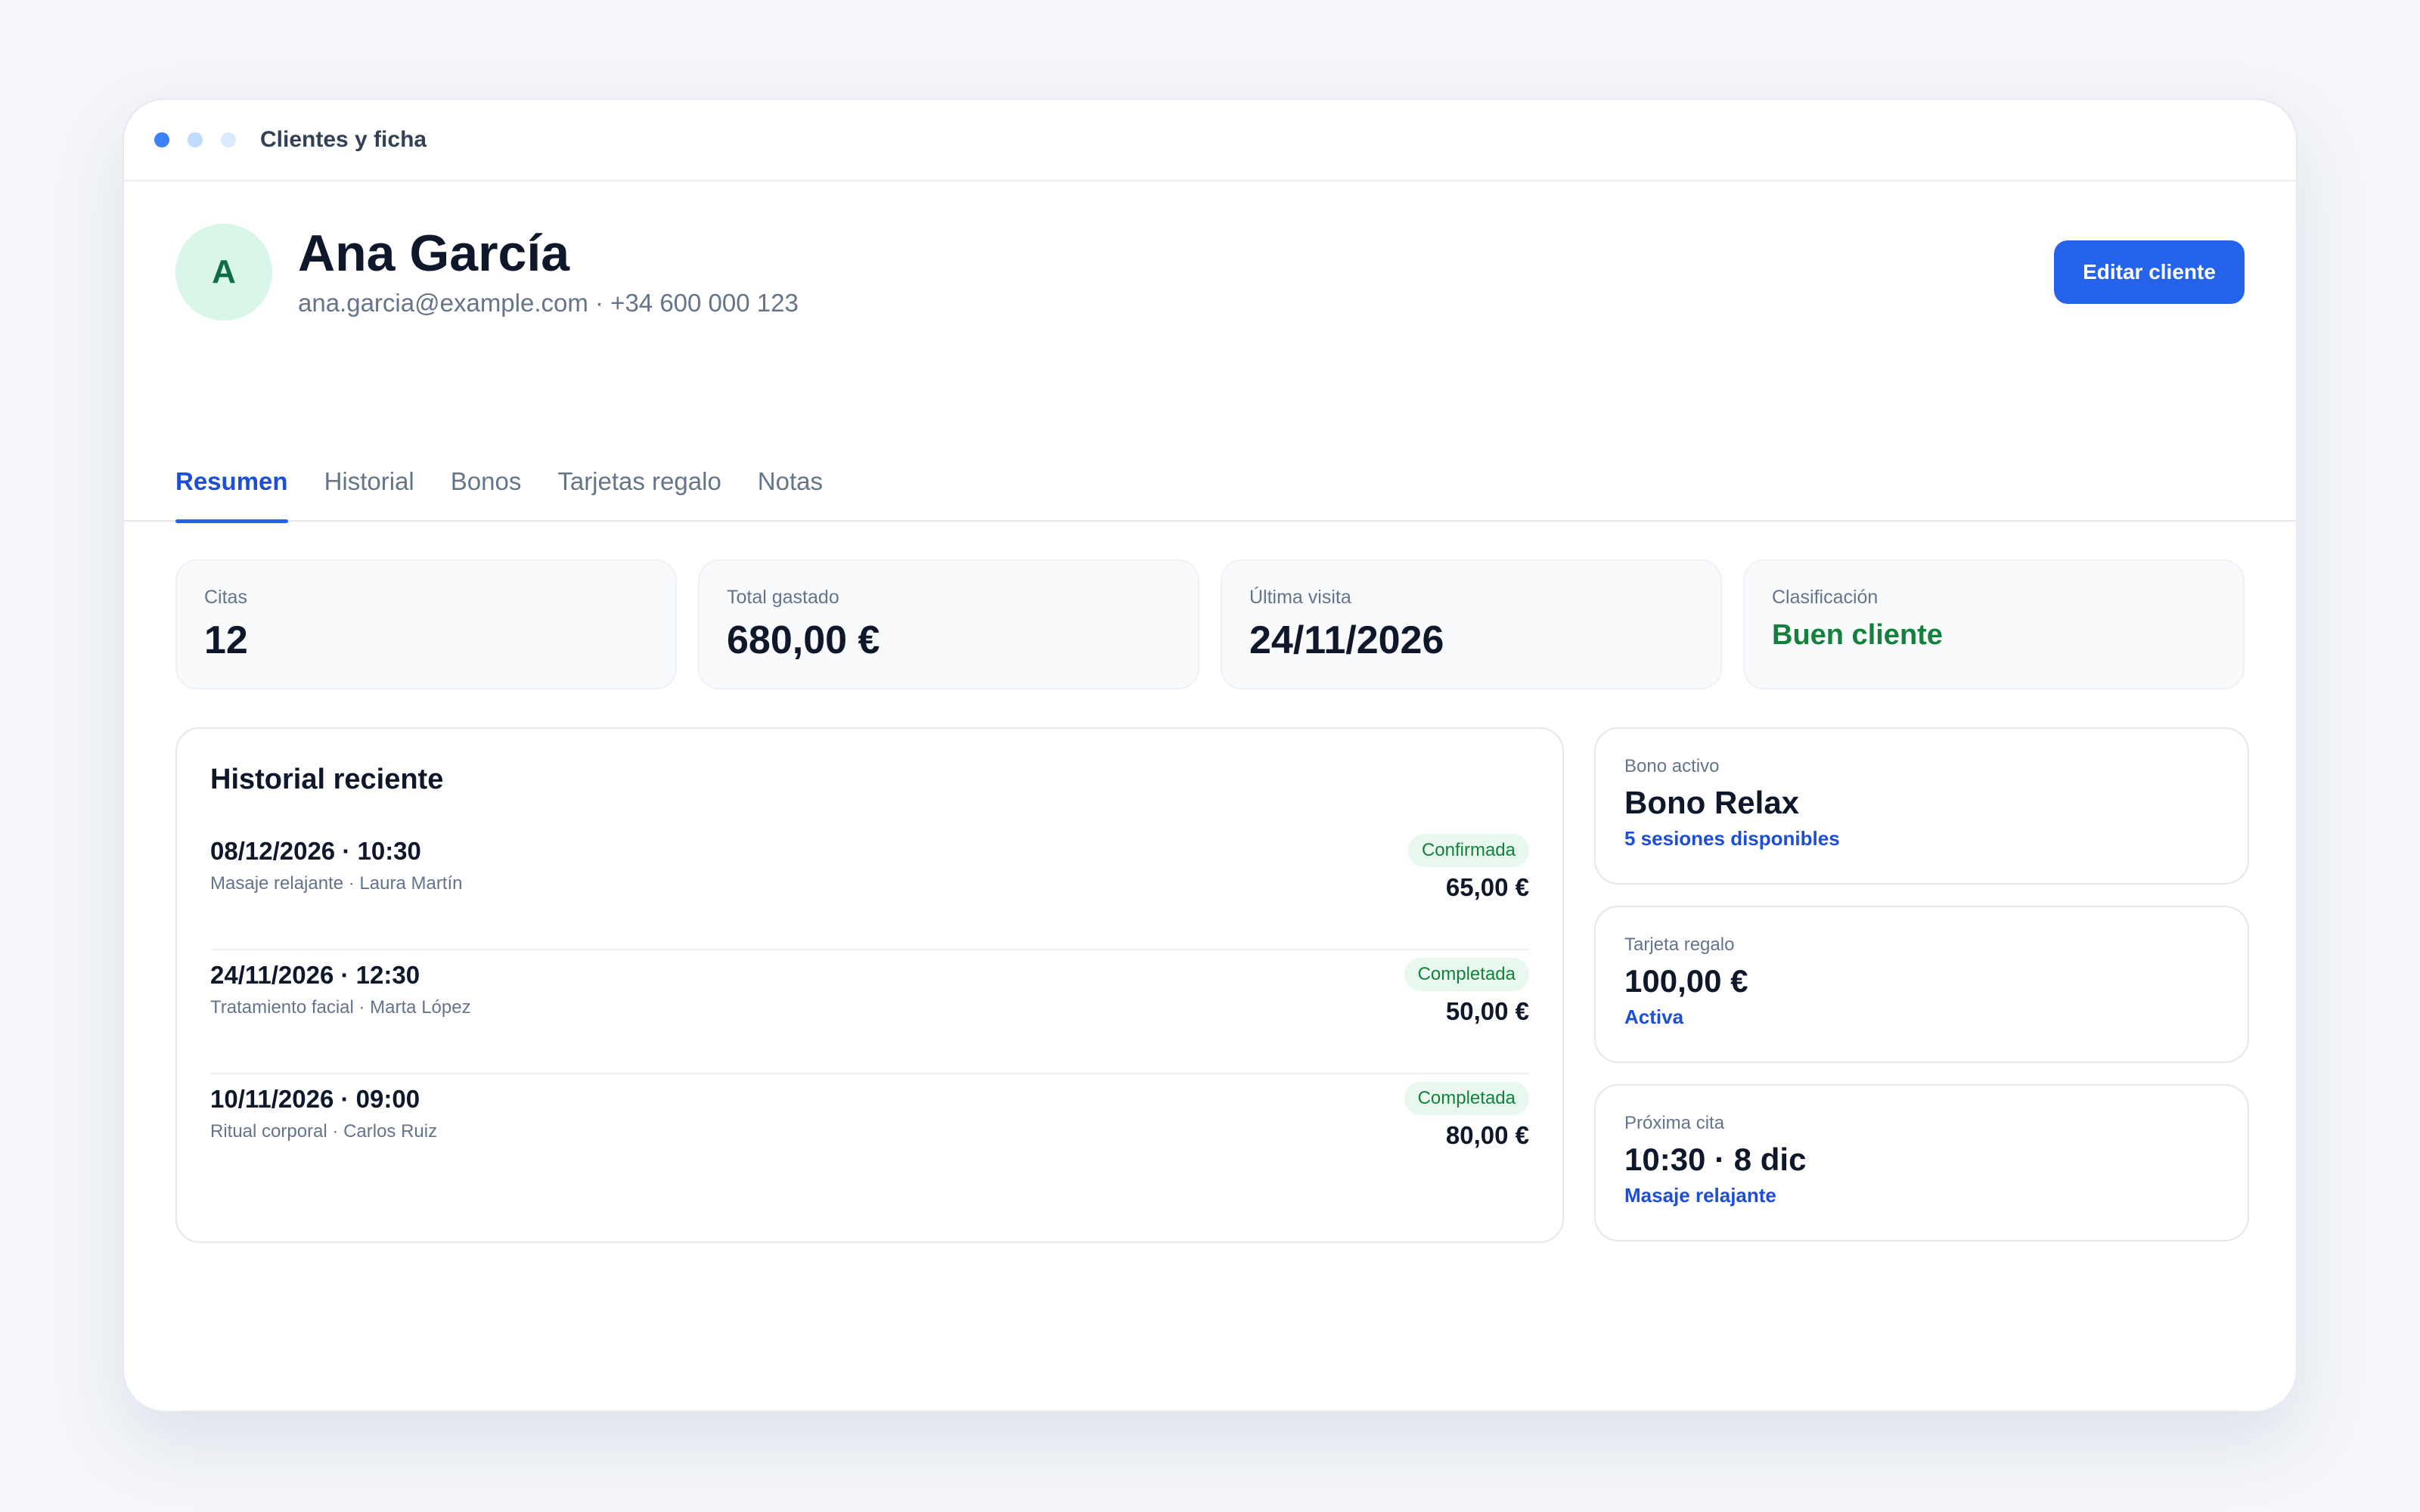  Describe the element at coordinates (1346, 640) in the screenshot. I see `stat-value: 24/11/2026` at that location.